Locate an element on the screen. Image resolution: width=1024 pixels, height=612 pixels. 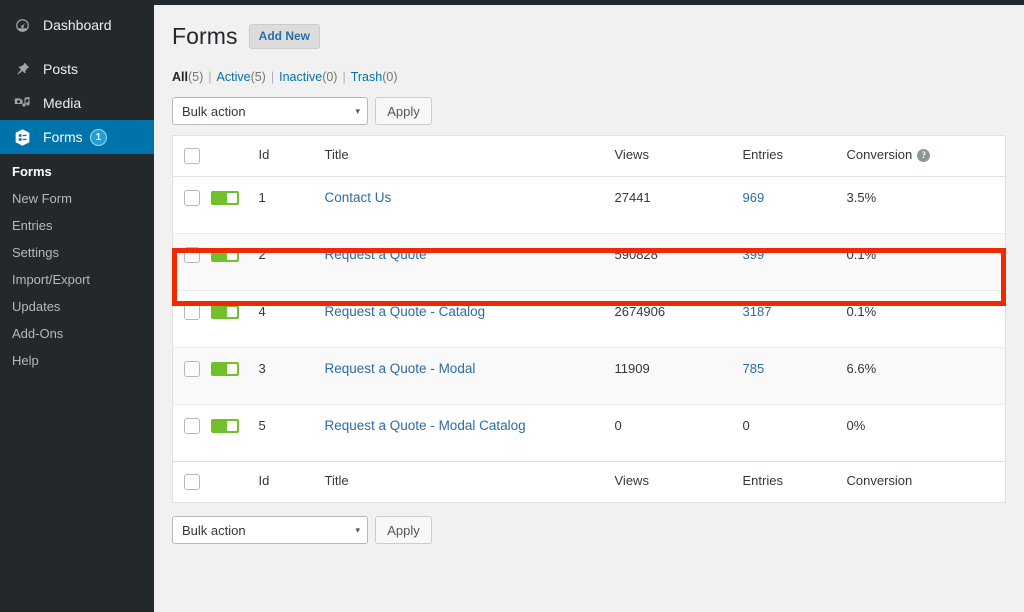
column-footer-conversion: Conversion is located at coordinates (926, 482).